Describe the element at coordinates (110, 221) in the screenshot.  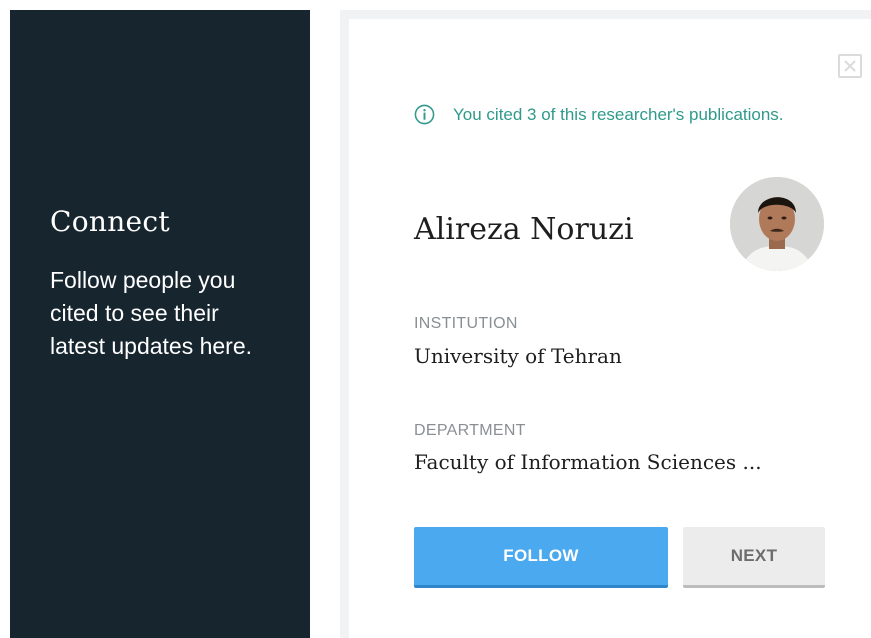
I see `connect-title: Connect` at that location.